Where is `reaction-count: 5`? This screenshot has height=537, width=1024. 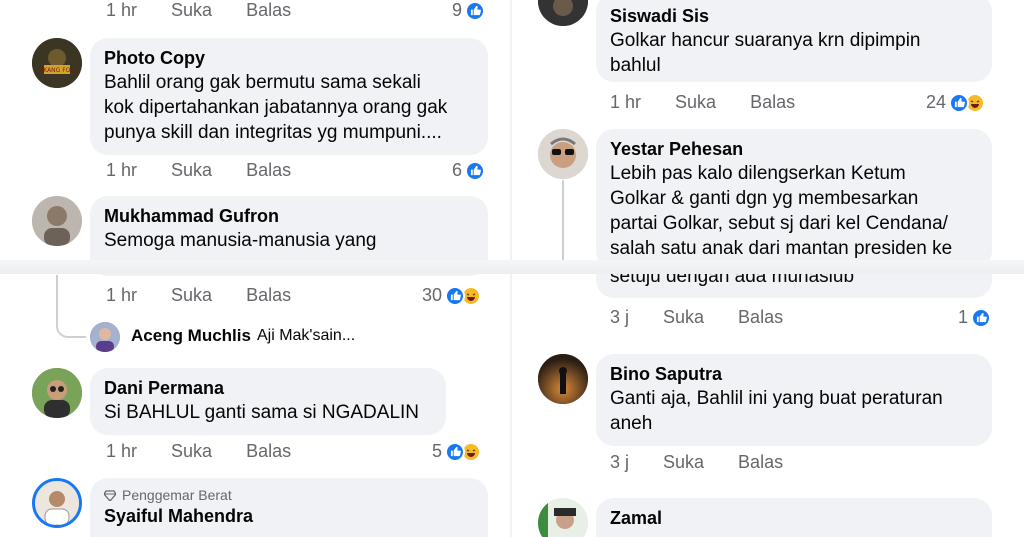
reaction-count: 5 is located at coordinates (437, 451).